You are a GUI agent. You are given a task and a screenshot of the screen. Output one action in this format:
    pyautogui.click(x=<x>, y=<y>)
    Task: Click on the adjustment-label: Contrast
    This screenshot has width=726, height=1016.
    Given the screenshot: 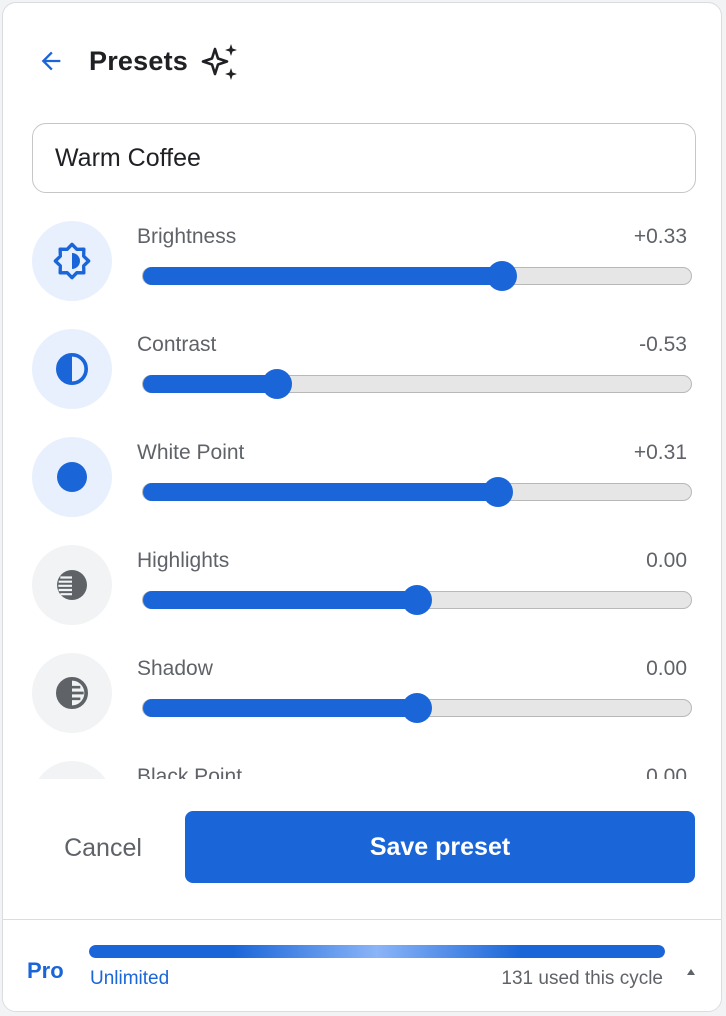 What is the action you would take?
    pyautogui.click(x=177, y=344)
    